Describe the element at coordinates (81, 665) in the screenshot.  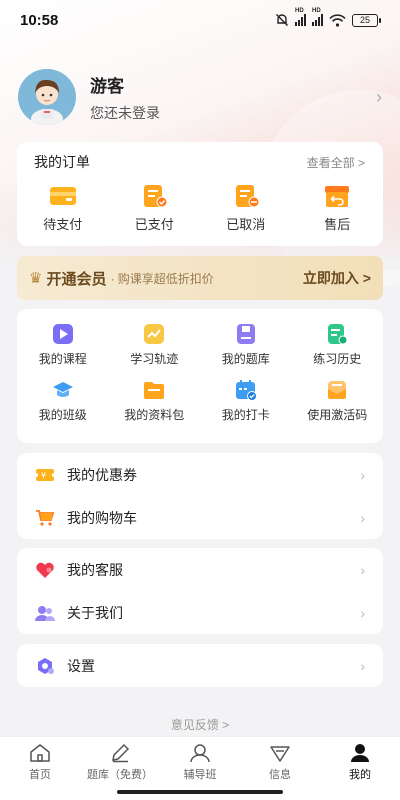
I see `menu-row-label: 设置` at that location.